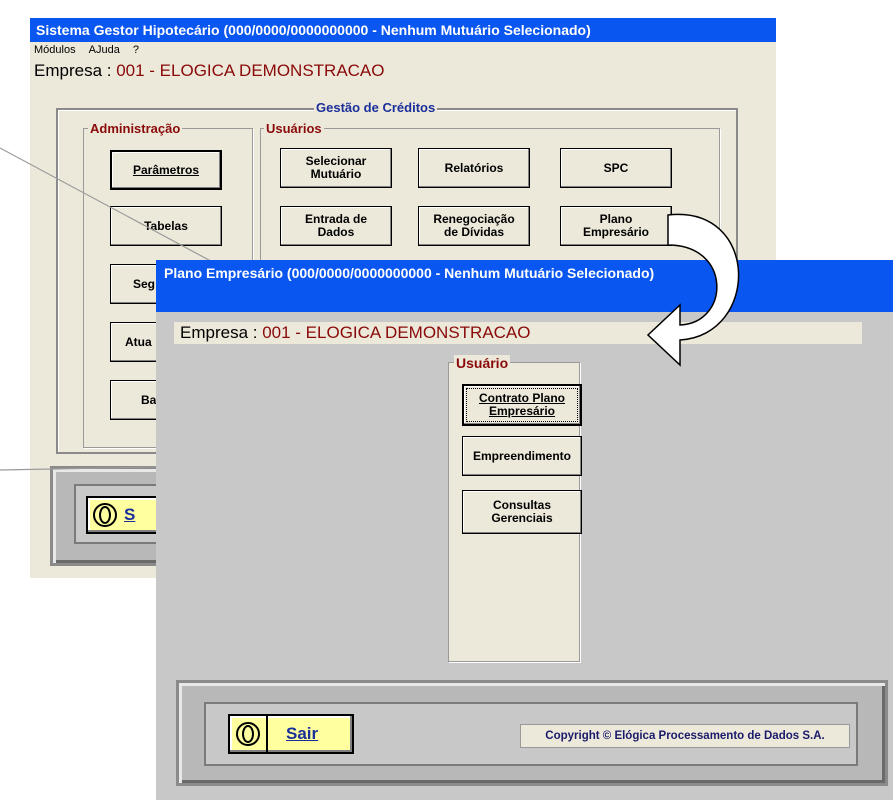 This screenshot has height=800, width=893. I want to click on plano-empresa-label: Empresa :, so click(221, 332).